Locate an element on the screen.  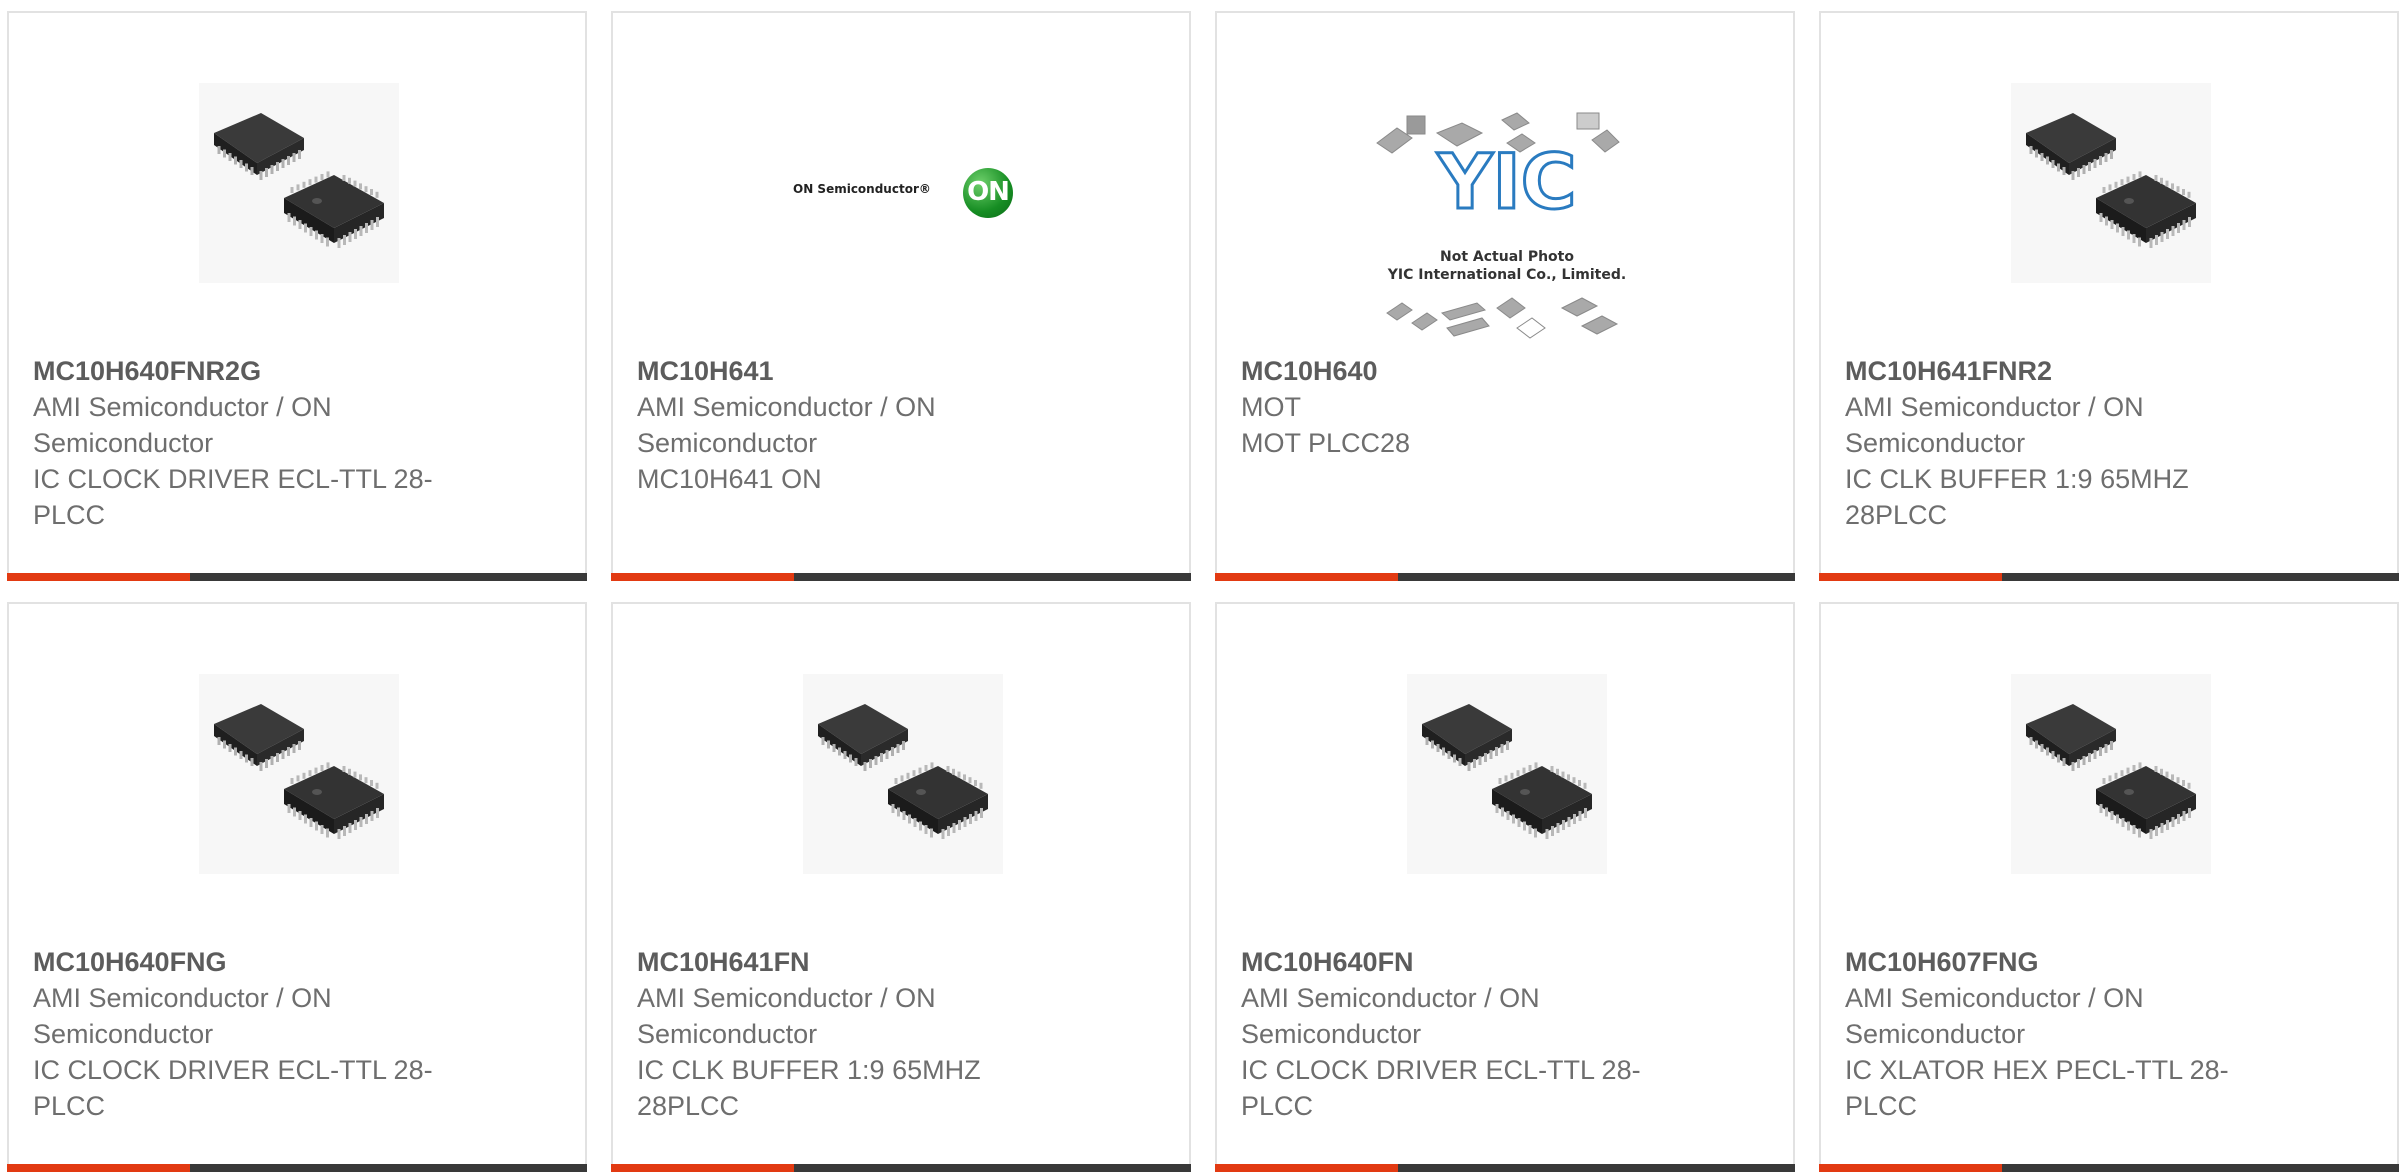
svg-text: YIC is located at coordinates (1506, 181).